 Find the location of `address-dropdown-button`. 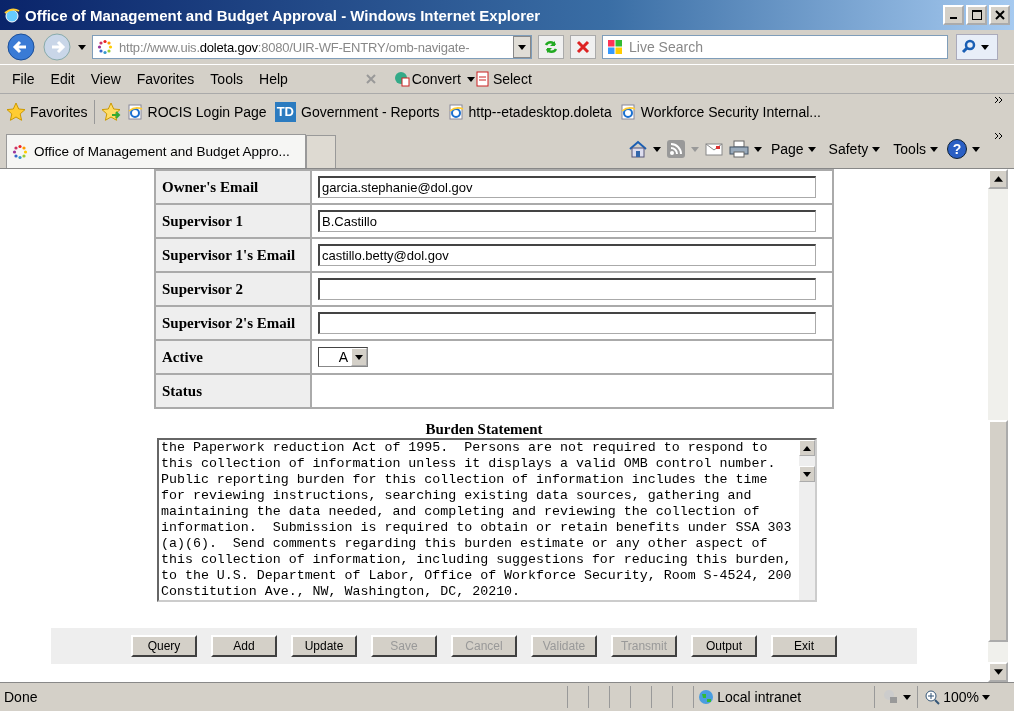

address-dropdown-button is located at coordinates (522, 47).